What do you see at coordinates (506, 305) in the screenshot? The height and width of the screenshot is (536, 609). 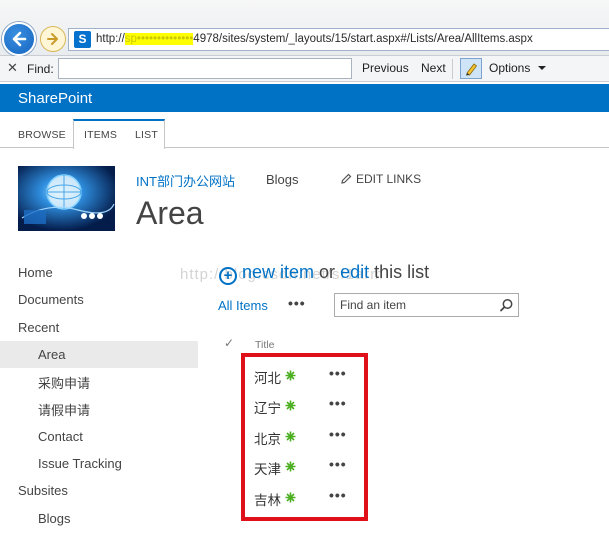 I see `search-icon` at bounding box center [506, 305].